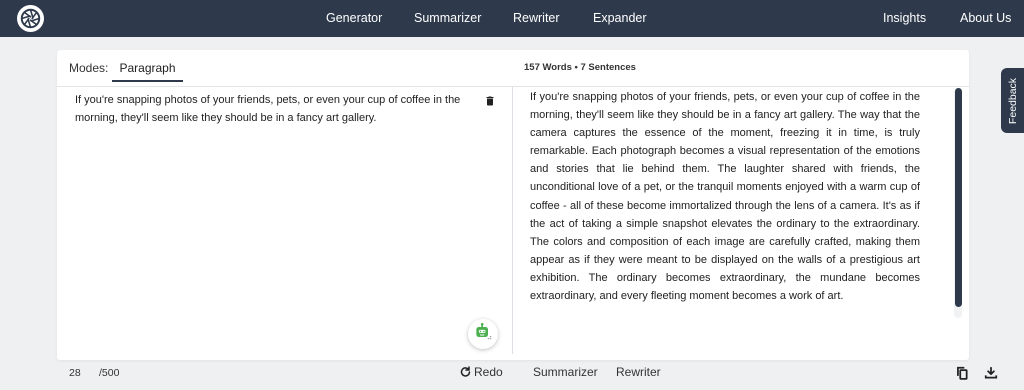 The height and width of the screenshot is (390, 1024). What do you see at coordinates (536, 18) in the screenshot?
I see `nav-rewriter: Rewriter` at bounding box center [536, 18].